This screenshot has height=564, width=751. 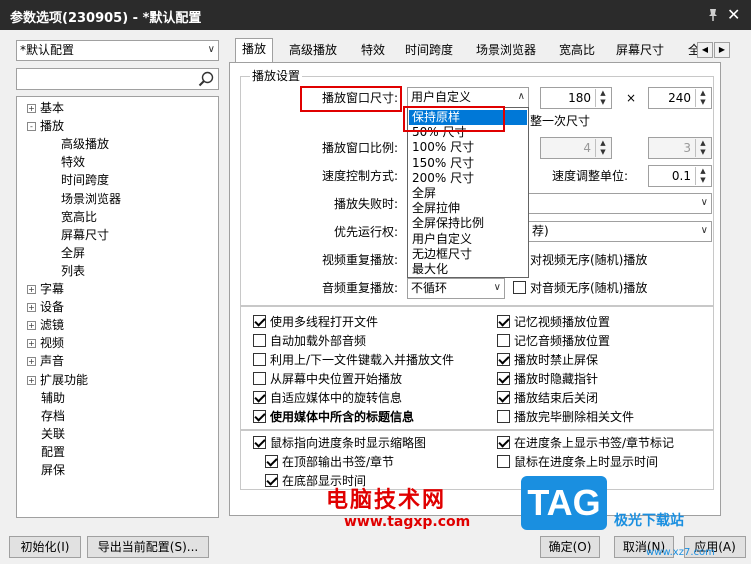 What do you see at coordinates (713, 15) in the screenshot?
I see `pin-icon` at bounding box center [713, 15].